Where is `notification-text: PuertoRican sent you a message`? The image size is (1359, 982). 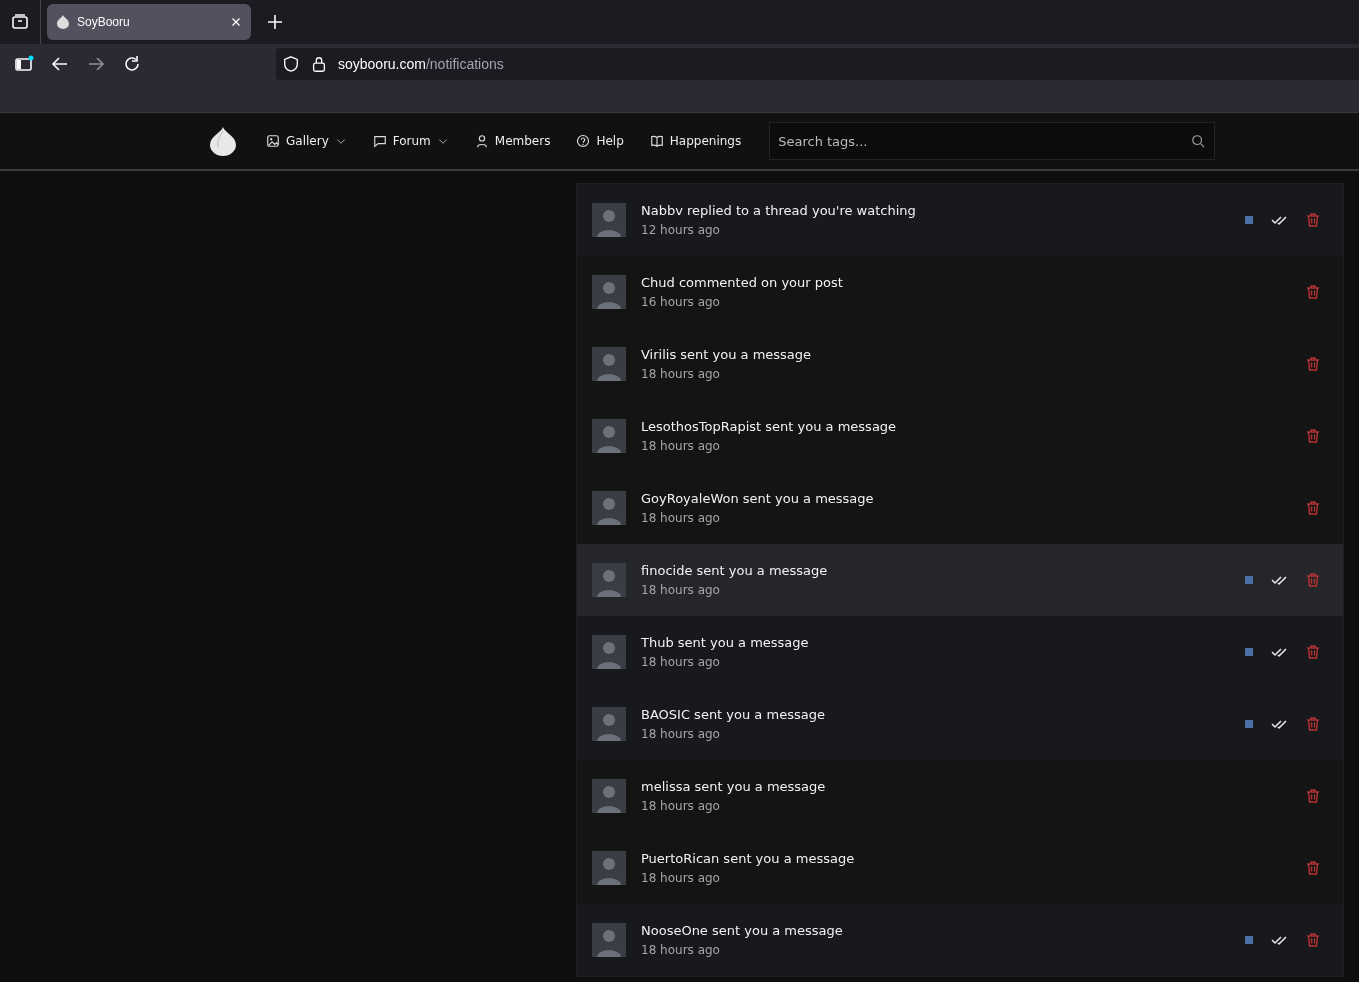 notification-text: PuertoRican sent you a message is located at coordinates (748, 858).